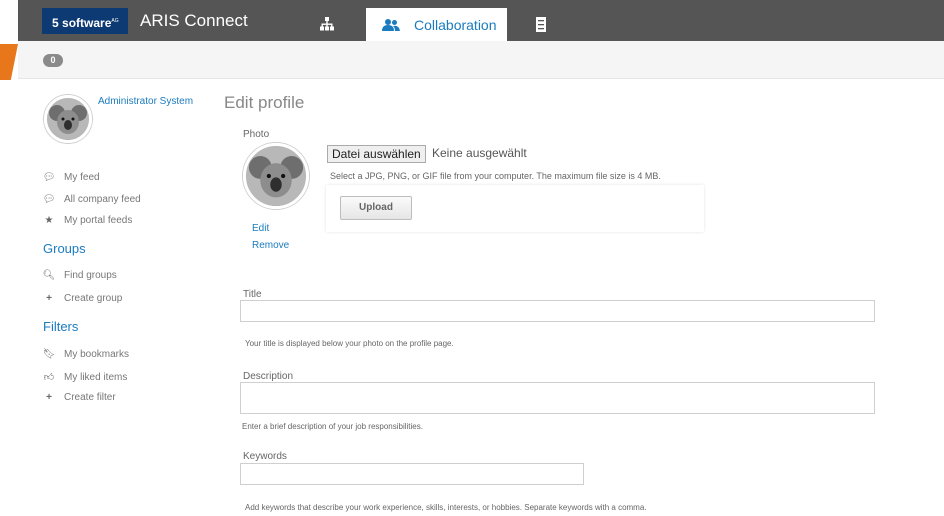 The width and height of the screenshot is (944, 516). Describe the element at coordinates (194, 21) in the screenshot. I see `app-title: ARIS Connect` at that location.